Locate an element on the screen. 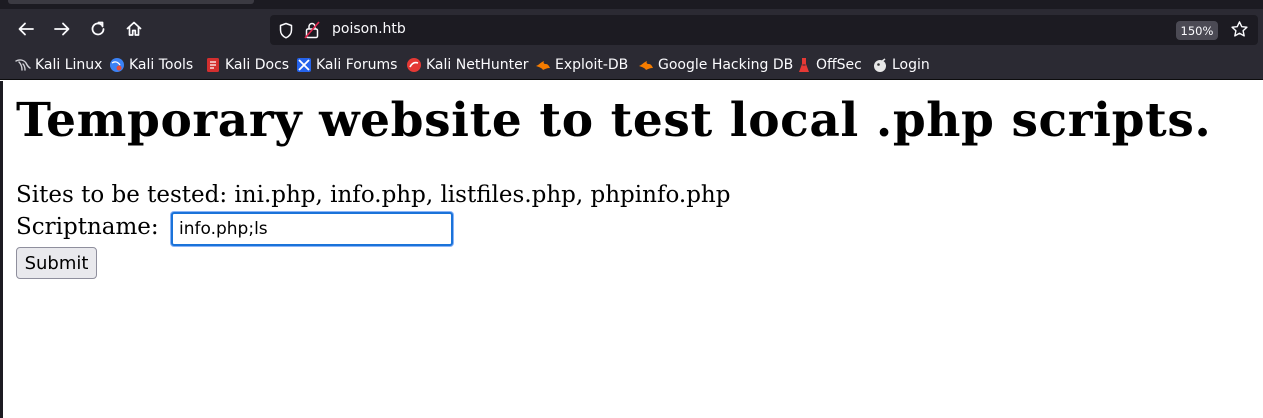 Image resolution: width=1263 pixels, height=418 pixels. reload-button is located at coordinates (98, 29).